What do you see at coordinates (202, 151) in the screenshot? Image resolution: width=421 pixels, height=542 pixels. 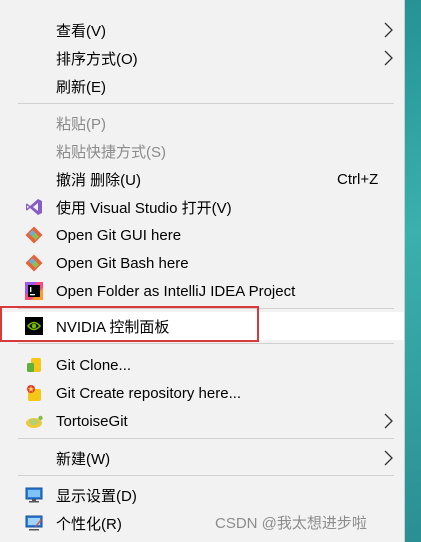 I see `menu-item-paste-shortcut: 粘贴快捷方式(S)` at bounding box center [202, 151].